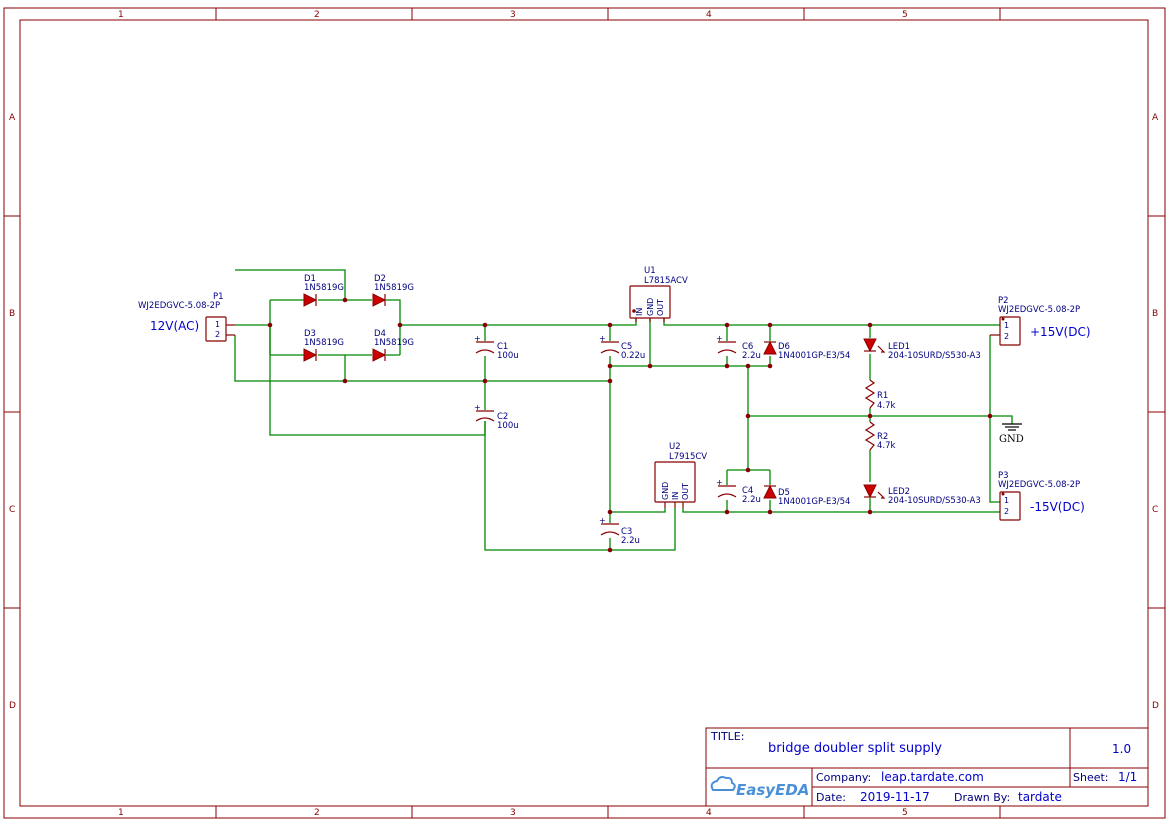 The width and height of the screenshot is (1169, 828). I want to click on c4-value: 2.2u, so click(751, 500).